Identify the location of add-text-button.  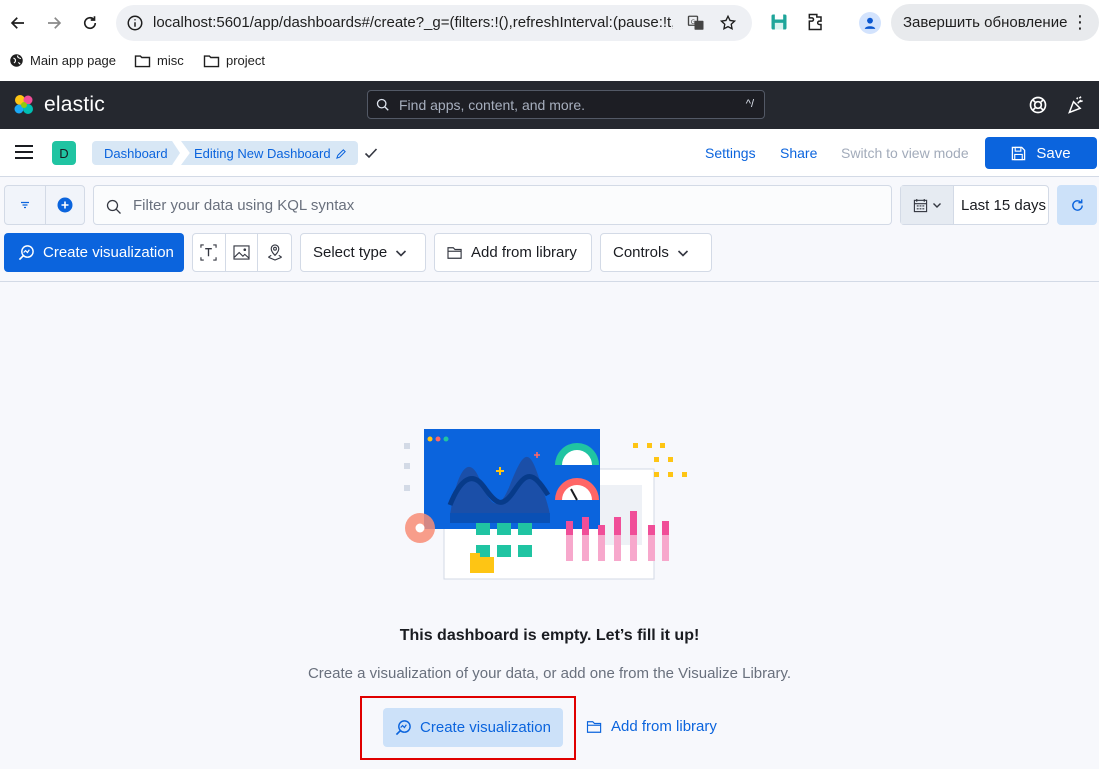
(209, 252).